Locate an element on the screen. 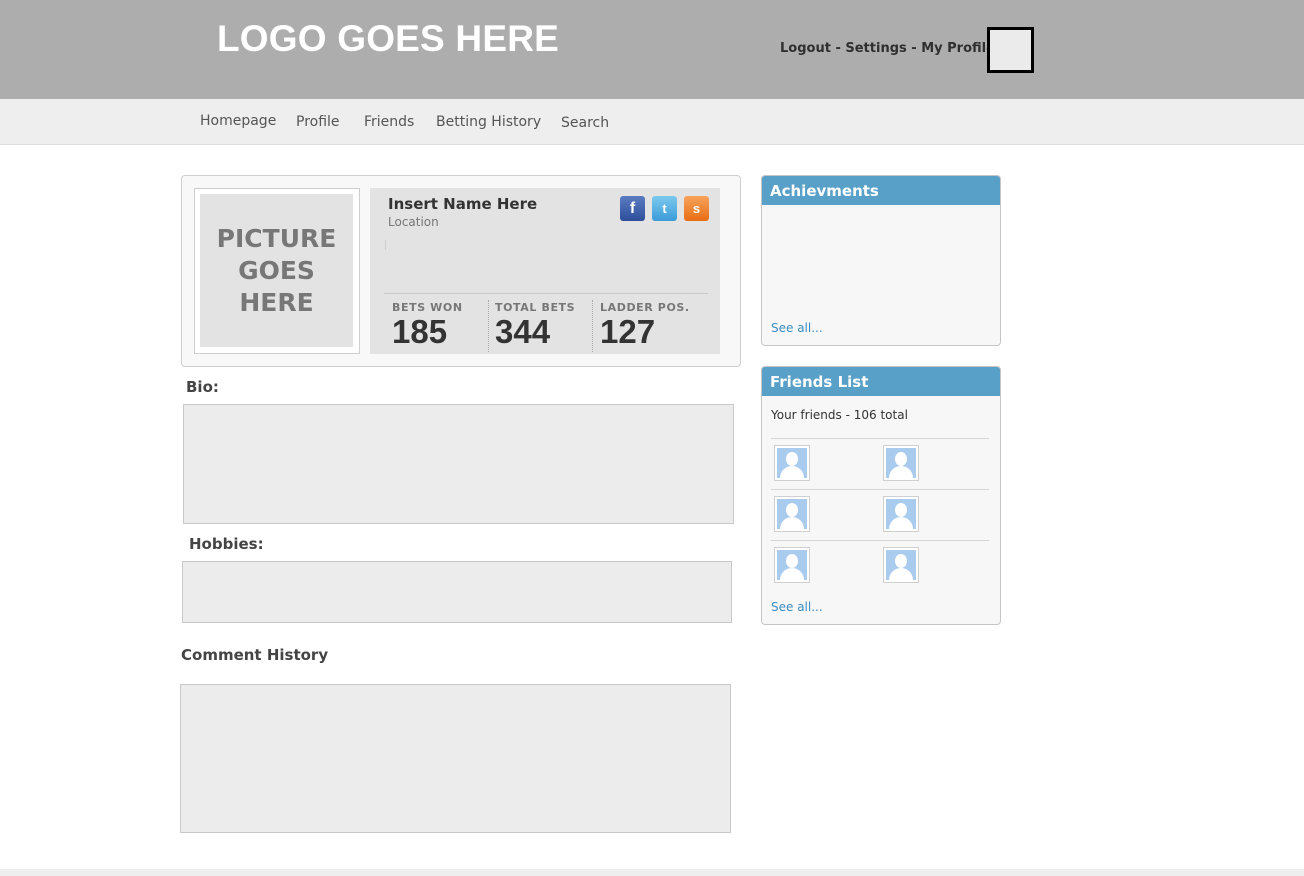 The width and height of the screenshot is (1304, 876). user-avatar is located at coordinates (1010, 50).